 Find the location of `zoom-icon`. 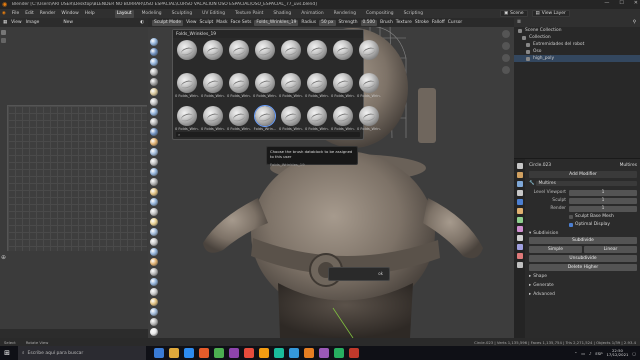

zoom-icon is located at coordinates (506, 34).